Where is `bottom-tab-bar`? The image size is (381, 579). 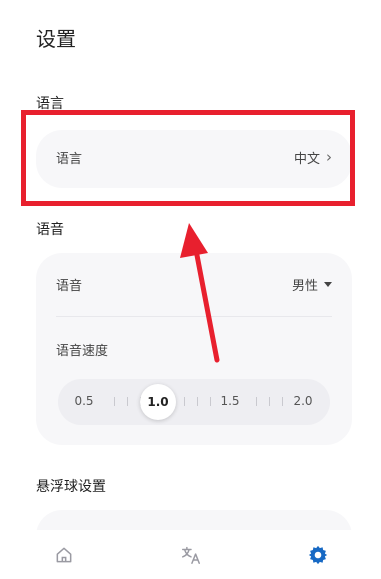
bottom-tab-bar is located at coordinates (190, 554).